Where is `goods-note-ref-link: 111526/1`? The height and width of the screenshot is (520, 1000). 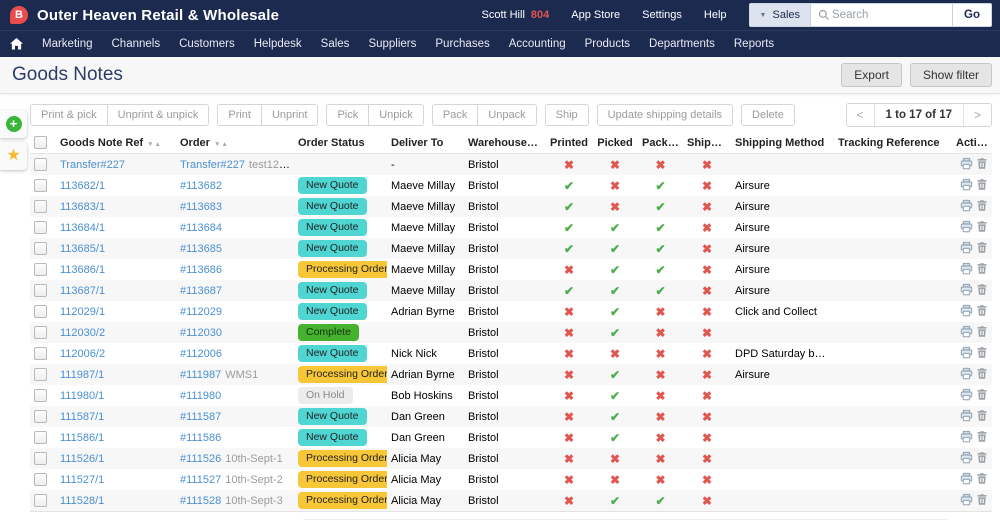 goods-note-ref-link: 111526/1 is located at coordinates (82, 459).